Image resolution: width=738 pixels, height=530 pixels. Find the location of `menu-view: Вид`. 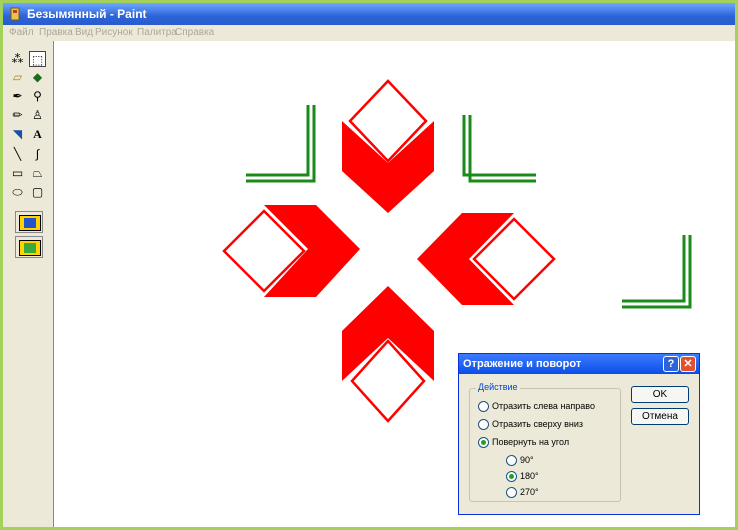

menu-view: Вид is located at coordinates (84, 33).